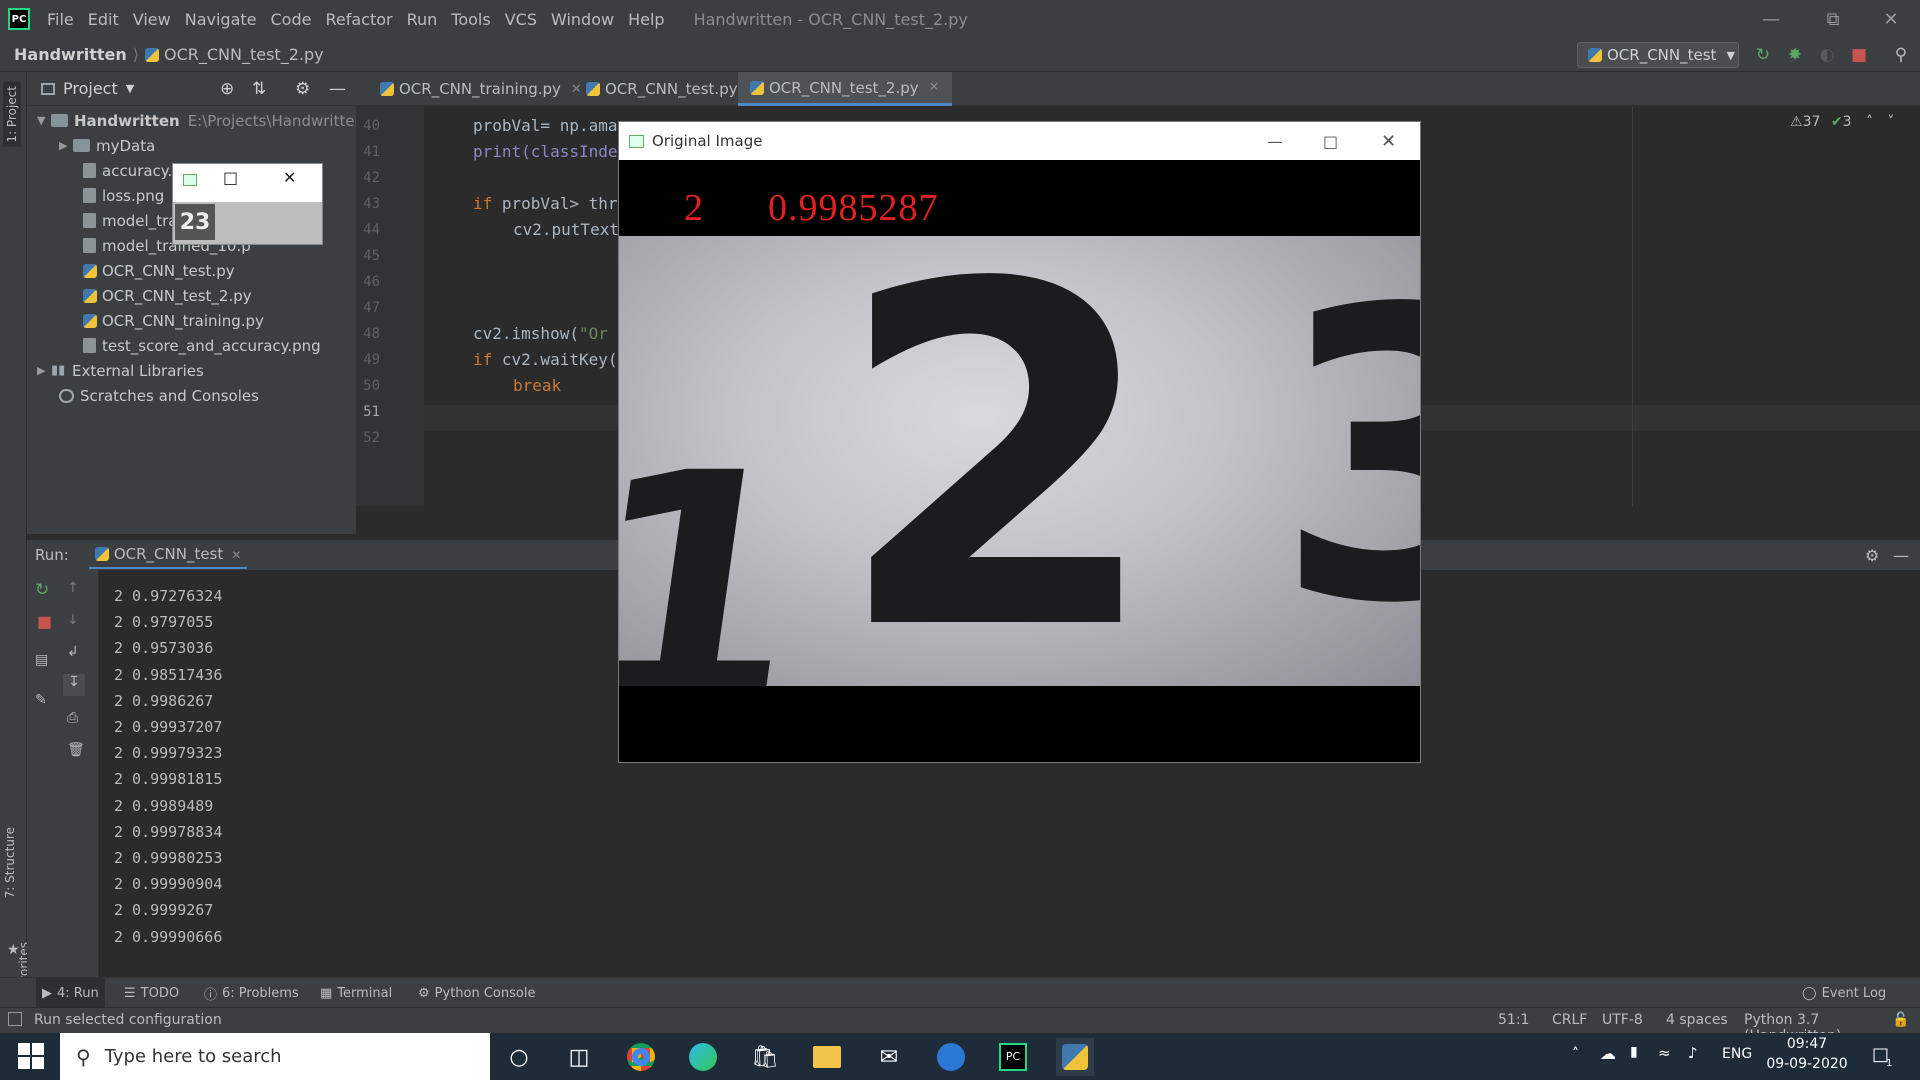 This screenshot has height=1080, width=1920. Describe the element at coordinates (1664, 1053) in the screenshot. I see `wifi-icon: ≈` at that location.